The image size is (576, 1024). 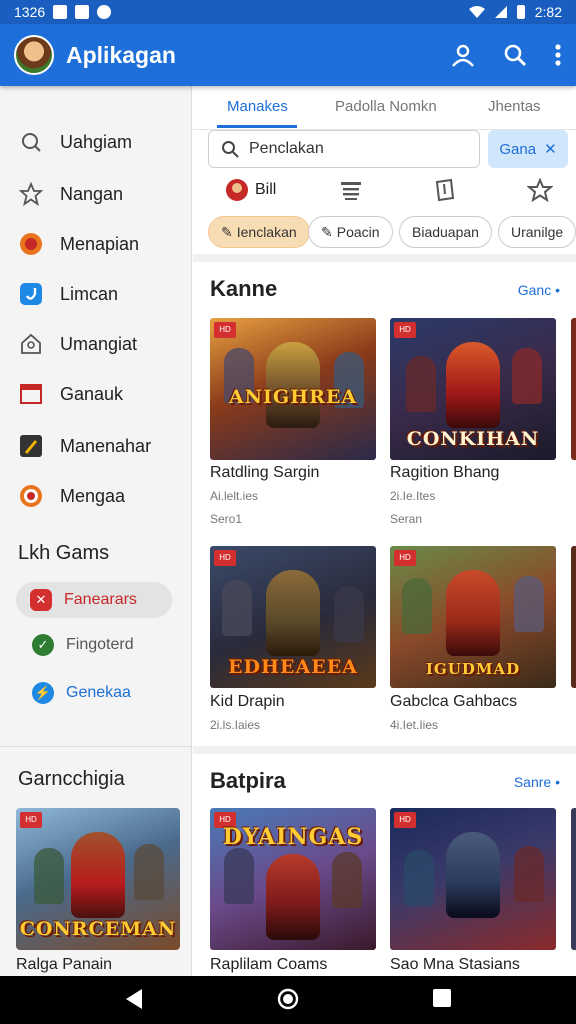 I want to click on see-all-link: Sanre •, so click(x=537, y=782).